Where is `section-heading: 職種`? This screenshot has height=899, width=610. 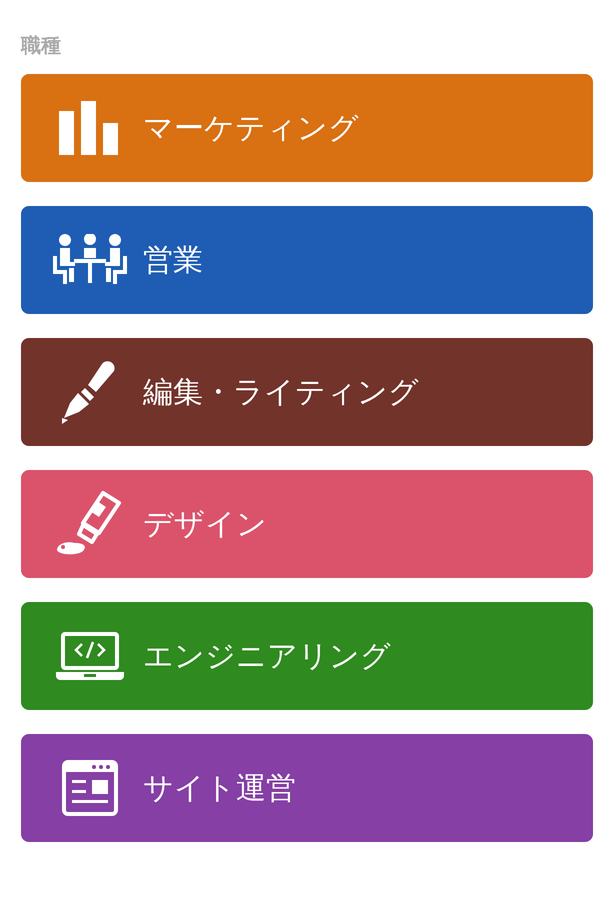 section-heading: 職種 is located at coordinates (41, 45).